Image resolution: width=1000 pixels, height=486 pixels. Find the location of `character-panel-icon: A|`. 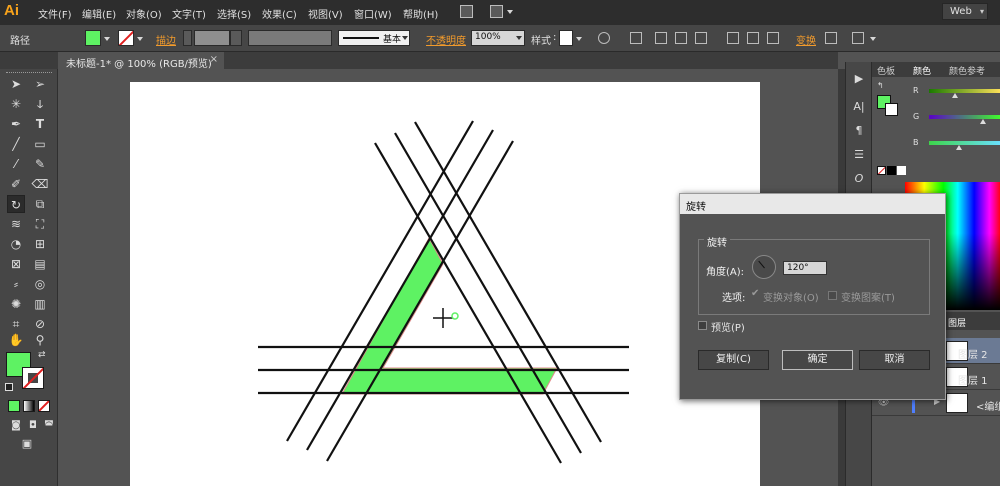

character-panel-icon: A| is located at coordinates (859, 107).